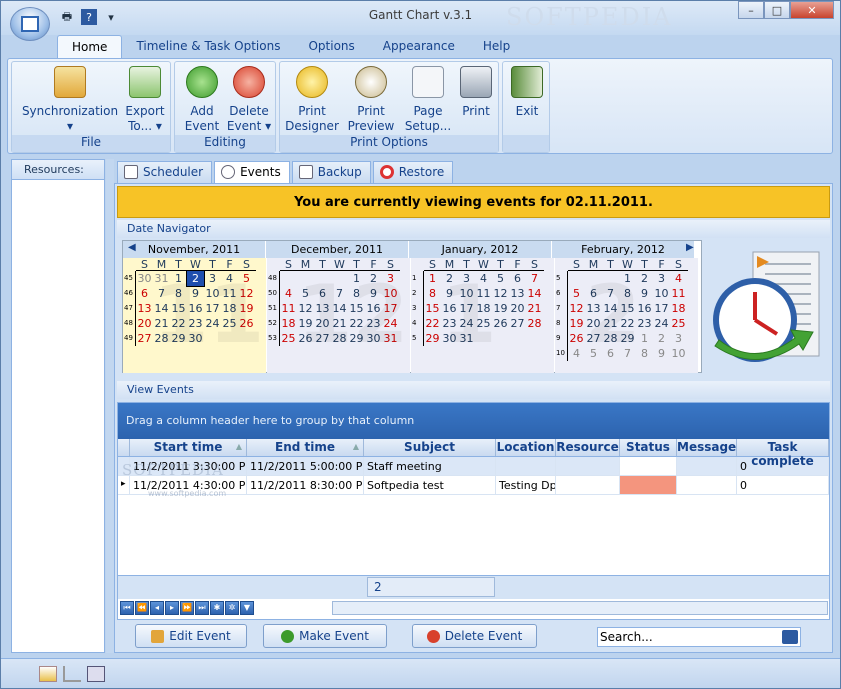 This screenshot has width=841, height=689. What do you see at coordinates (217, 608) in the screenshot?
I see `insert-record-icon: ✱` at bounding box center [217, 608].